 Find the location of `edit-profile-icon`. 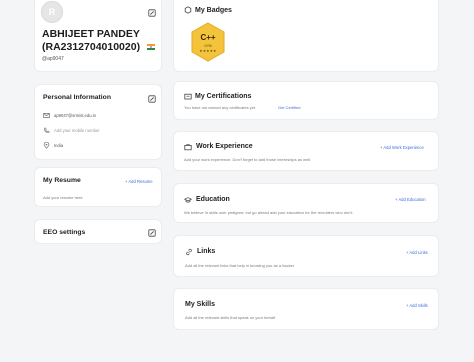

edit-profile-icon is located at coordinates (152, 13).